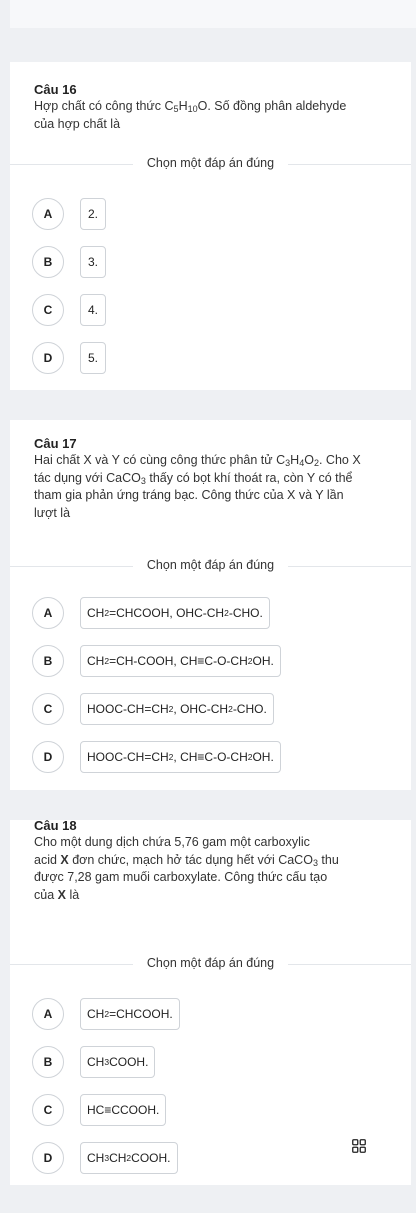 This screenshot has height=1213, width=416. Describe the element at coordinates (123, 1110) in the screenshot. I see `option-answer: HC≡CCOOH.` at that location.